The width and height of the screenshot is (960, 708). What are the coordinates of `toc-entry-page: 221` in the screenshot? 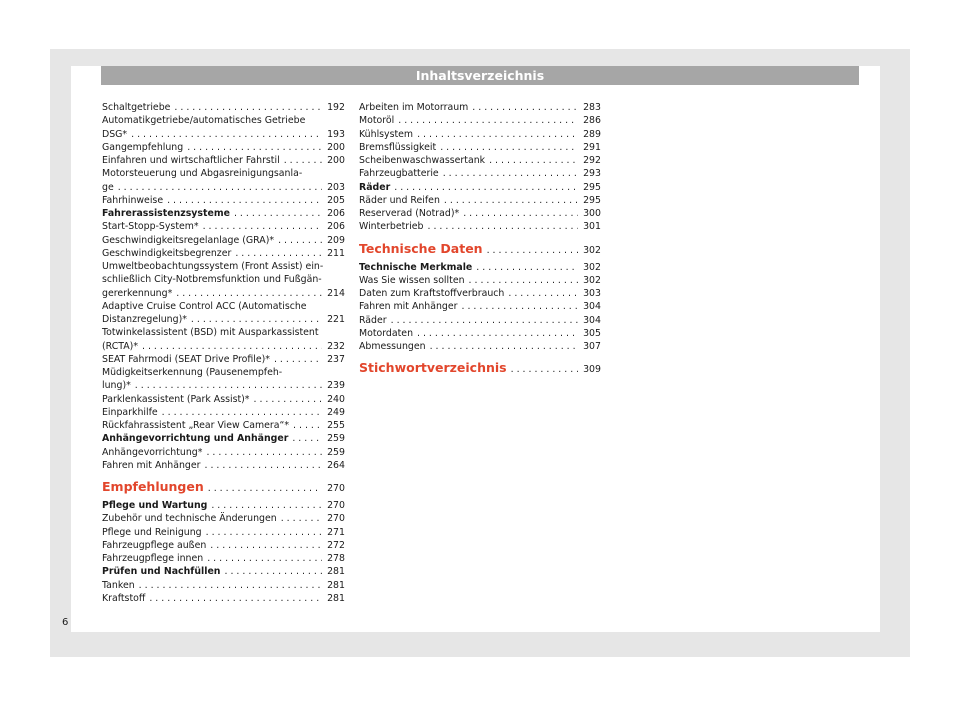 It's located at (336, 319).